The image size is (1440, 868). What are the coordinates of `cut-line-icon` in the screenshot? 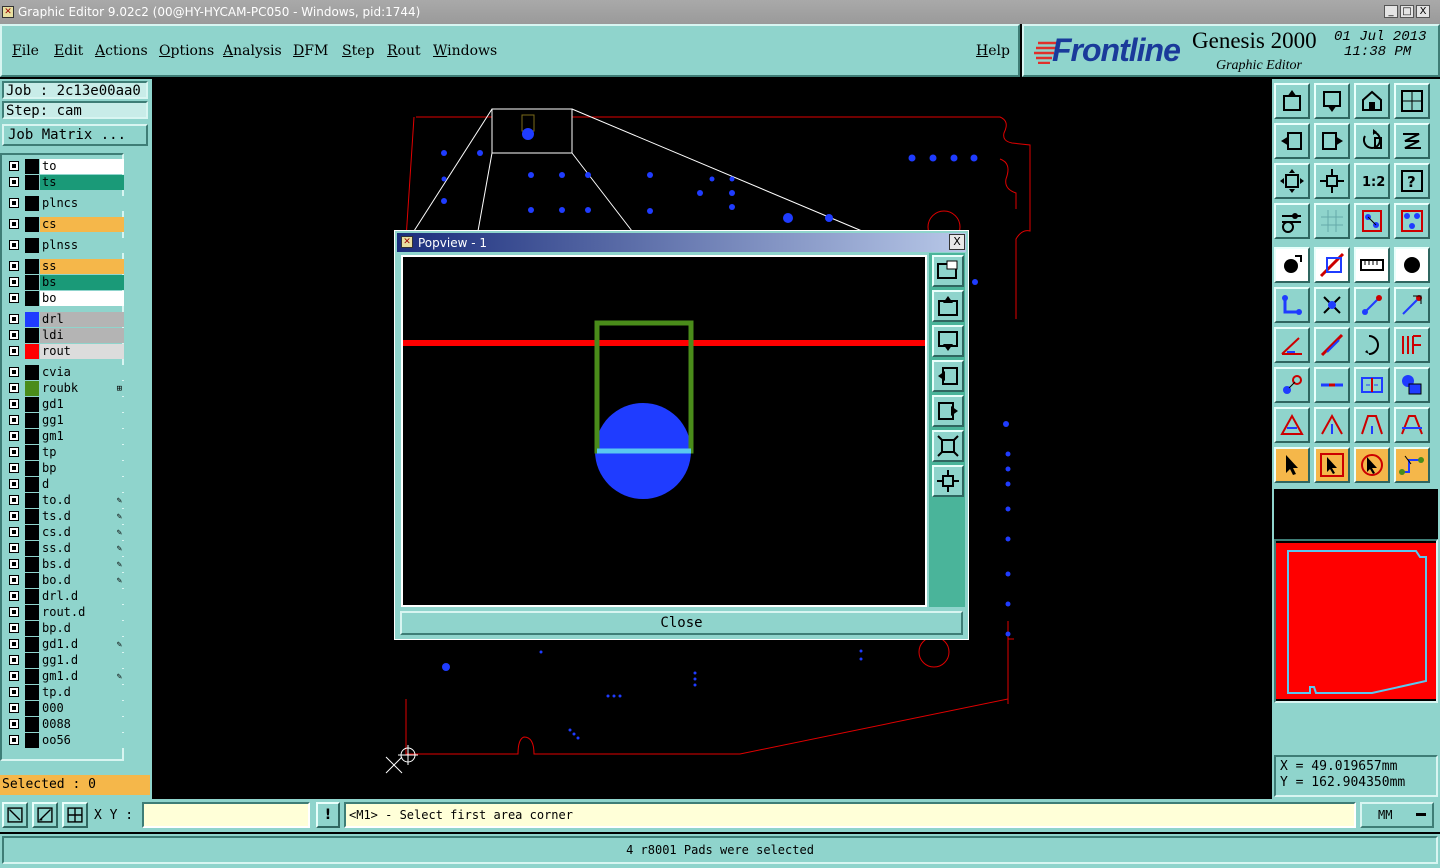 It's located at (1332, 385).